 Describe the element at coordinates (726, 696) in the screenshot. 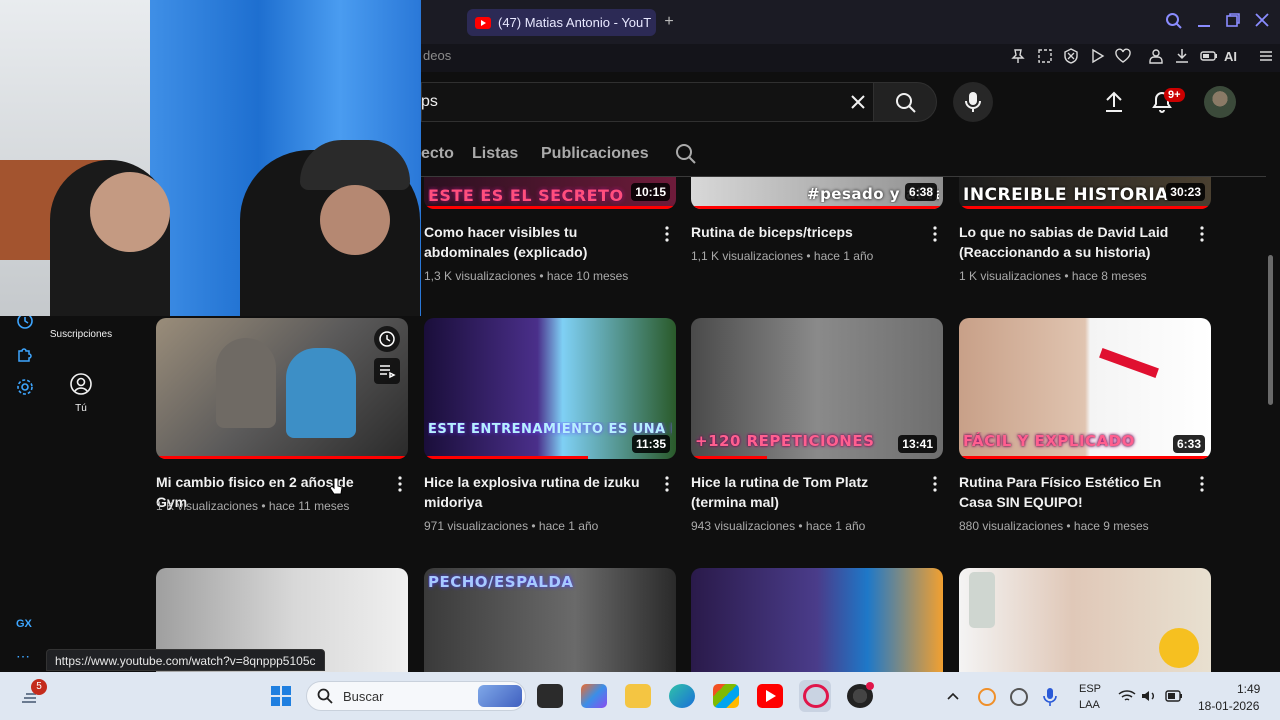

I see `store-app-icon` at that location.